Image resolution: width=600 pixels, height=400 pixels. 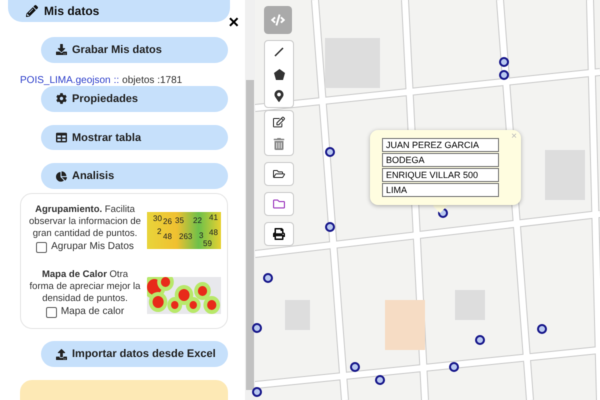 What do you see at coordinates (61, 50) in the screenshot?
I see `download-icon` at bounding box center [61, 50].